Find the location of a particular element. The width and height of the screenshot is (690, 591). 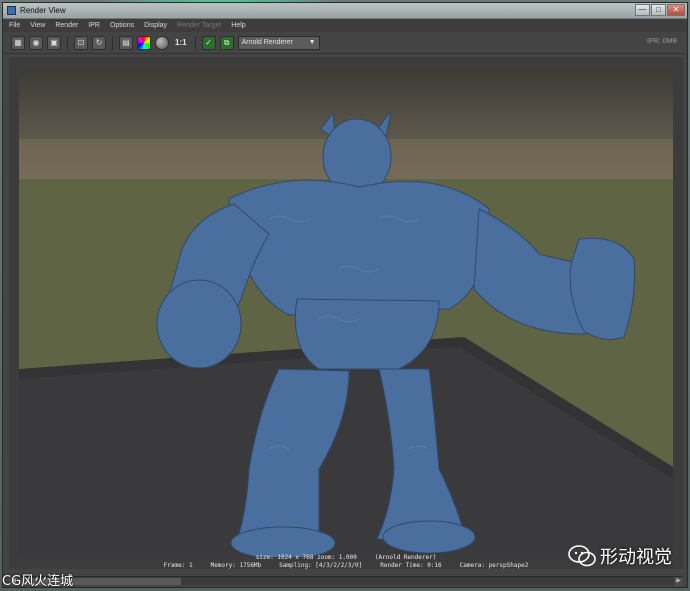

window-title: Render View is located at coordinates (43, 10).